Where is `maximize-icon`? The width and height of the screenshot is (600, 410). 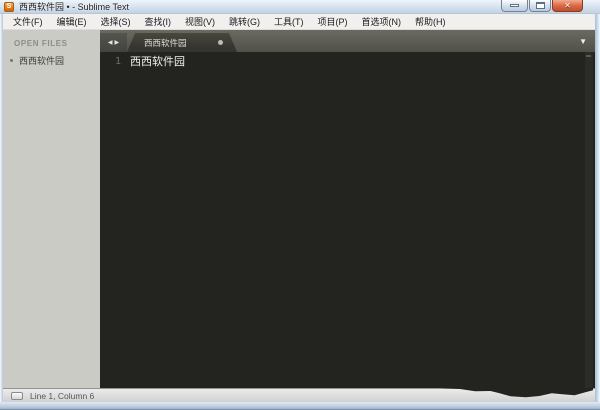 maximize-icon is located at coordinates (540, 5).